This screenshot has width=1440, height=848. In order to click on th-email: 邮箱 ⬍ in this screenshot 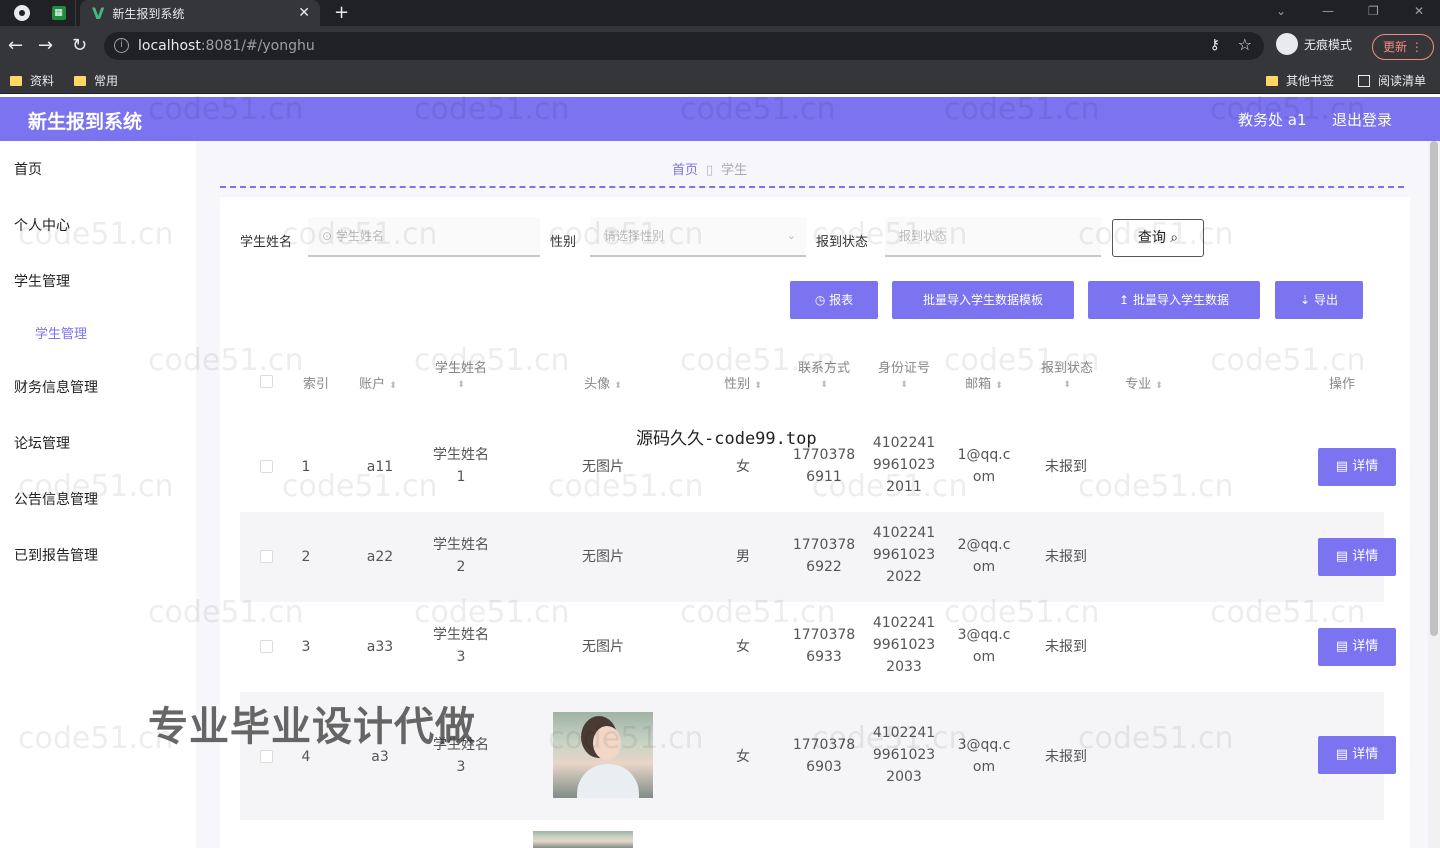, I will do `click(984, 382)`.